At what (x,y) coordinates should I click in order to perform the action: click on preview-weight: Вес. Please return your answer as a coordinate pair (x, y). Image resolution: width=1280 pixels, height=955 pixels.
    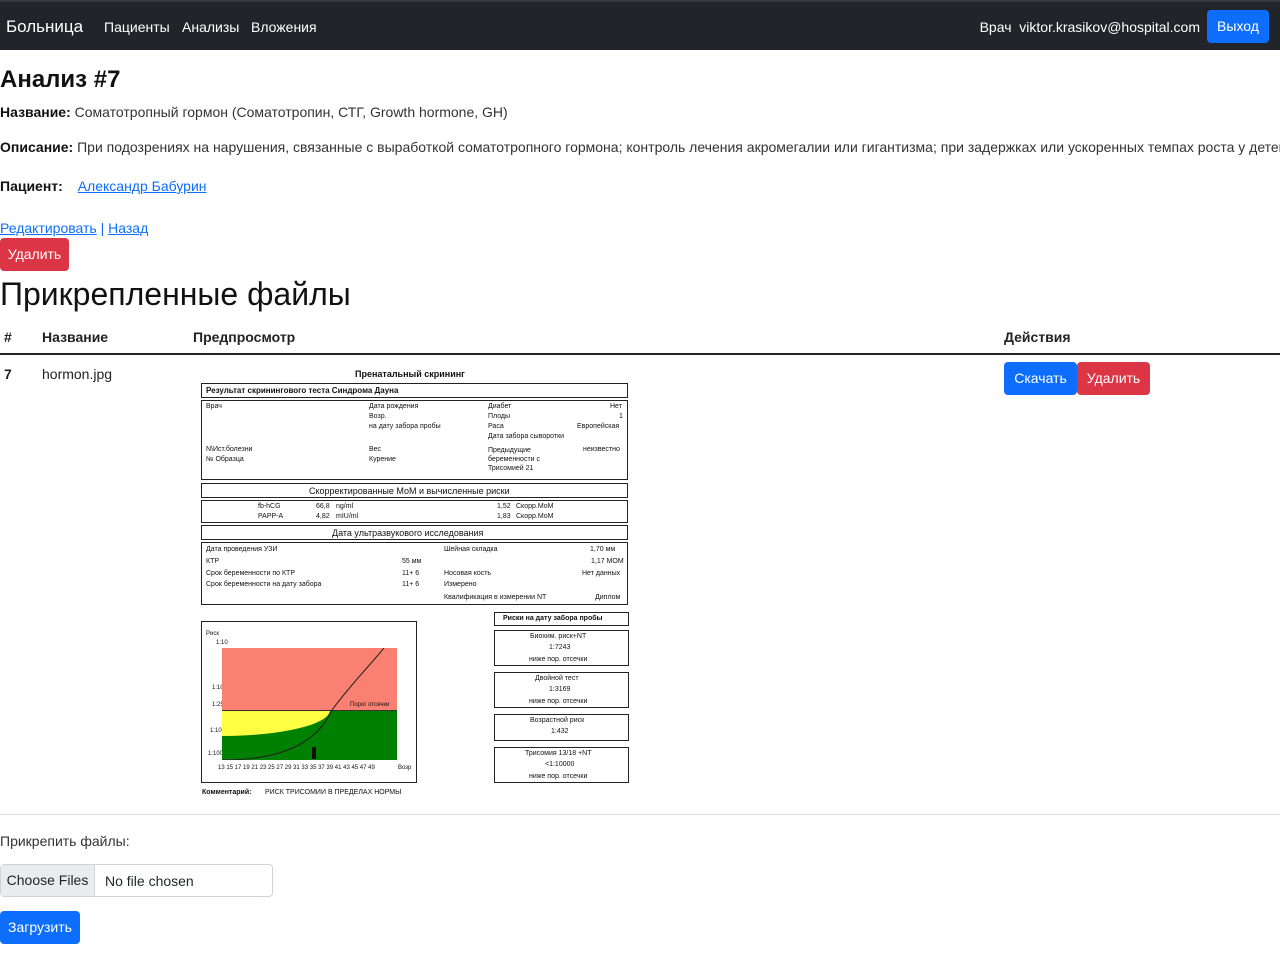
    Looking at the image, I should click on (375, 449).